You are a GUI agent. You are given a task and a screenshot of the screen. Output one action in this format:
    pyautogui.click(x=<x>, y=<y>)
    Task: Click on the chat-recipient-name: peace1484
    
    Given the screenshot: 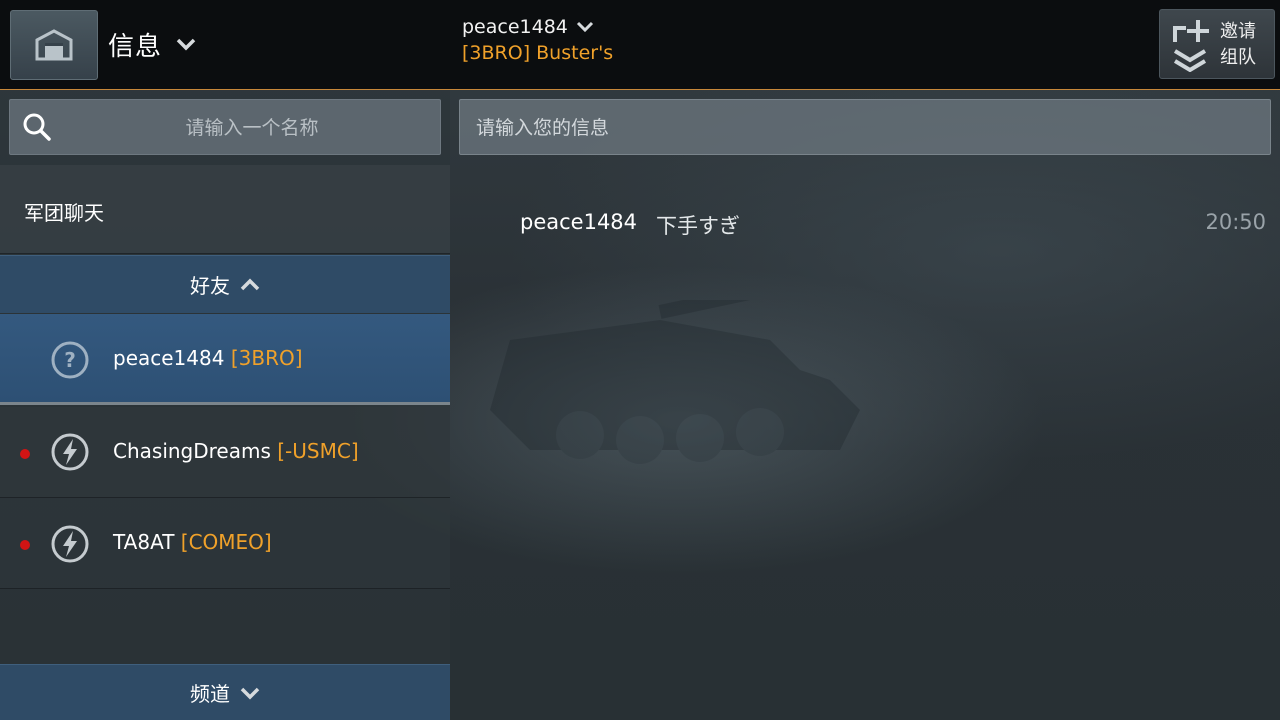 What is the action you would take?
    pyautogui.click(x=515, y=27)
    